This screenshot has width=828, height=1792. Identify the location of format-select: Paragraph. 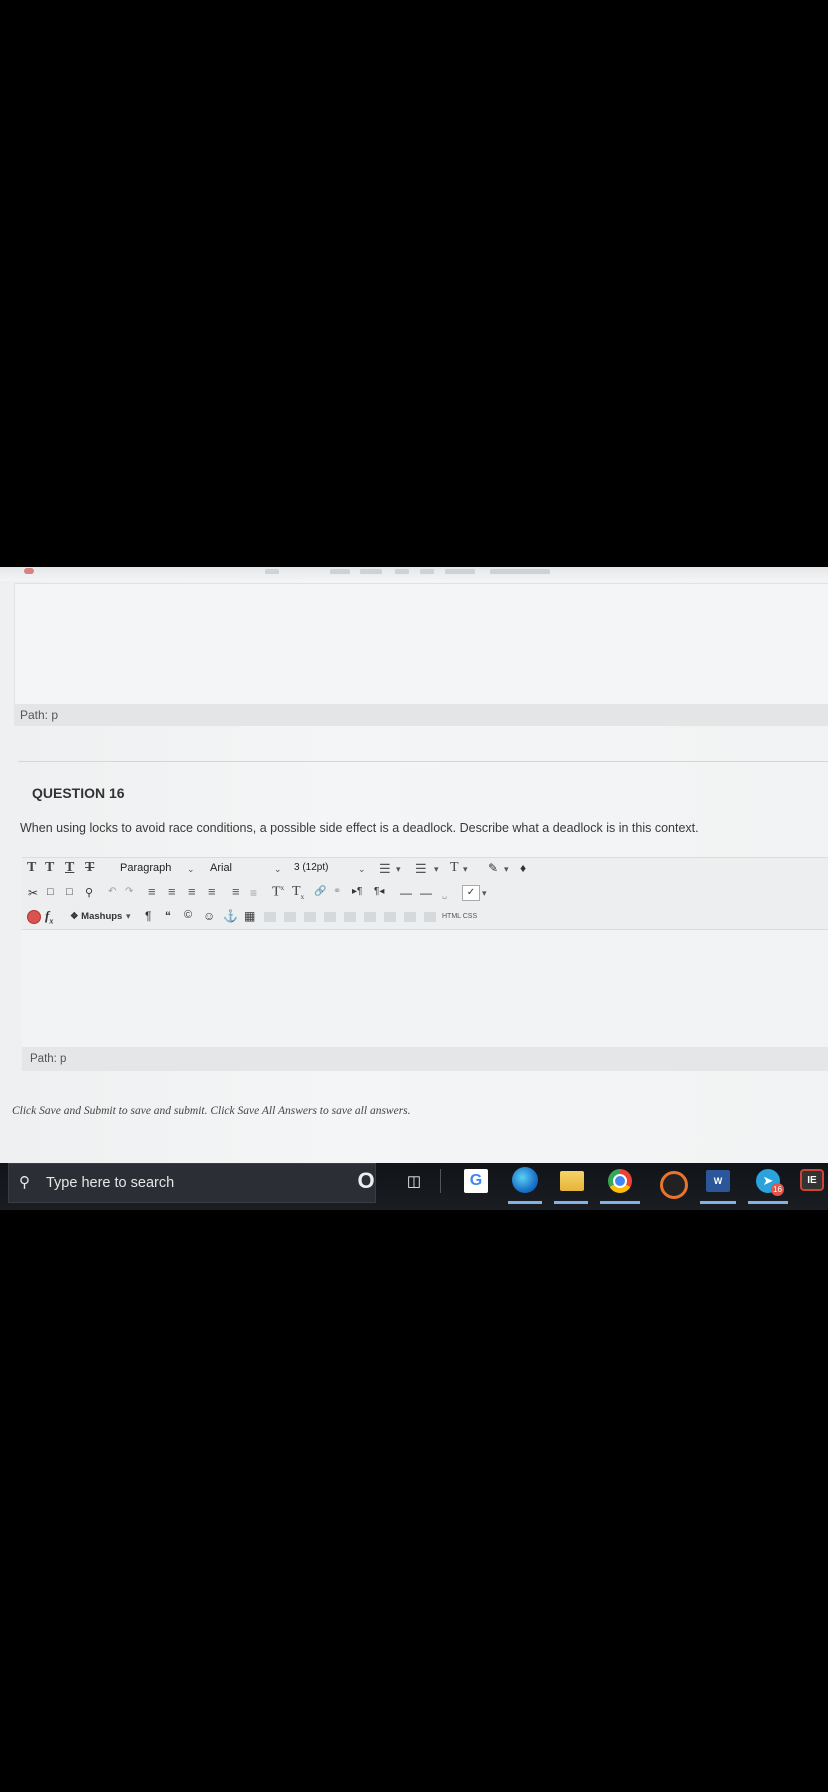
(145, 868).